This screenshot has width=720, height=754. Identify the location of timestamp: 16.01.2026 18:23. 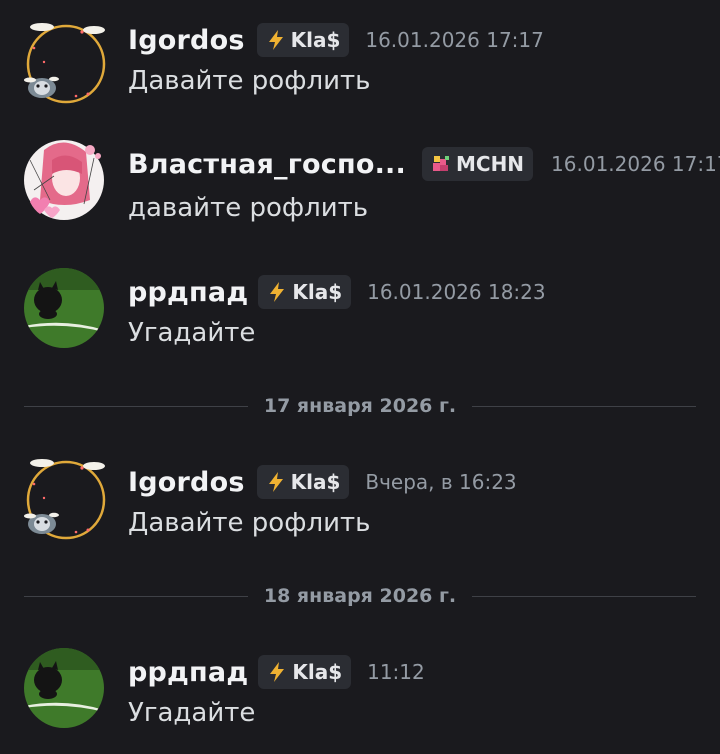
(456, 292).